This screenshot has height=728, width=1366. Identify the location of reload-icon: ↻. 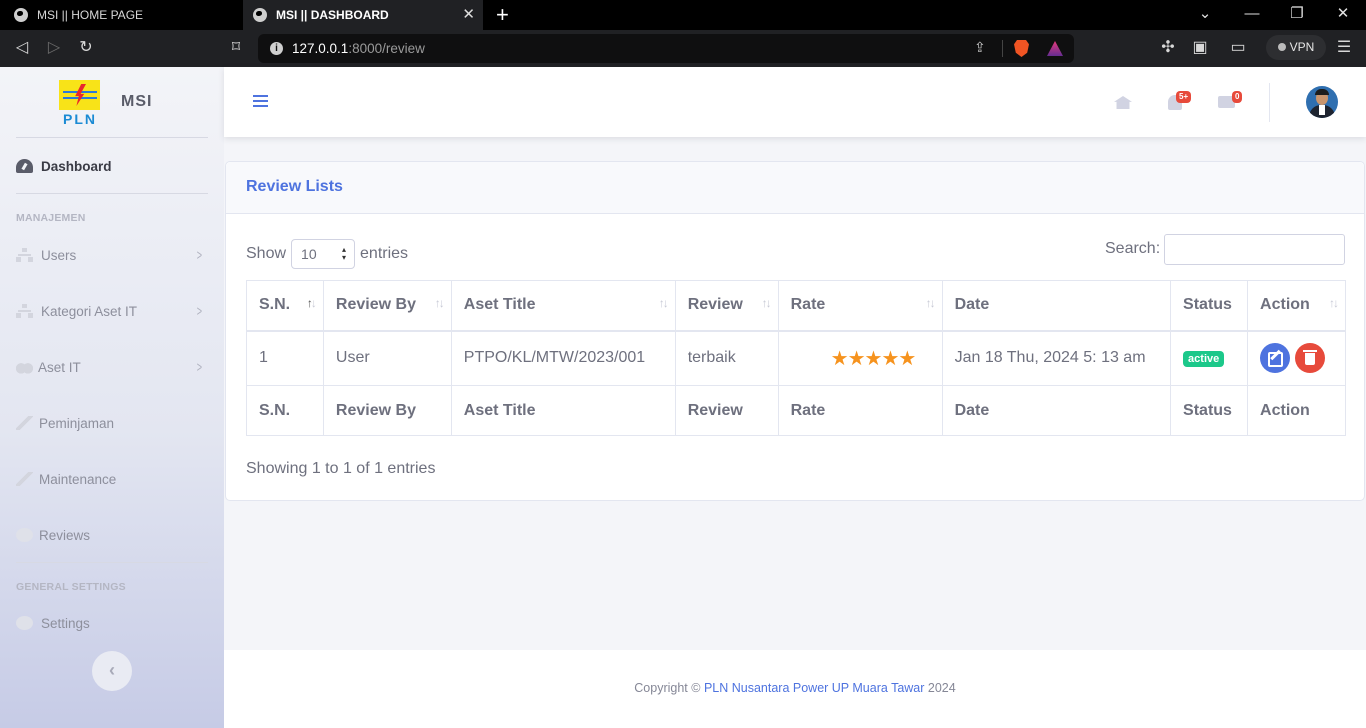
(86, 48).